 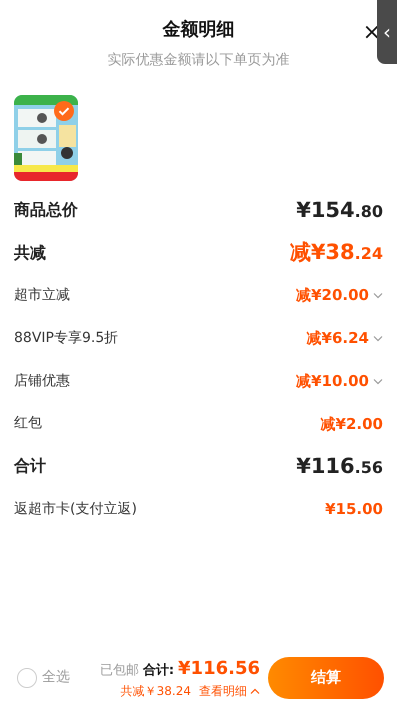 I want to click on row-label: 红包, so click(x=28, y=424).